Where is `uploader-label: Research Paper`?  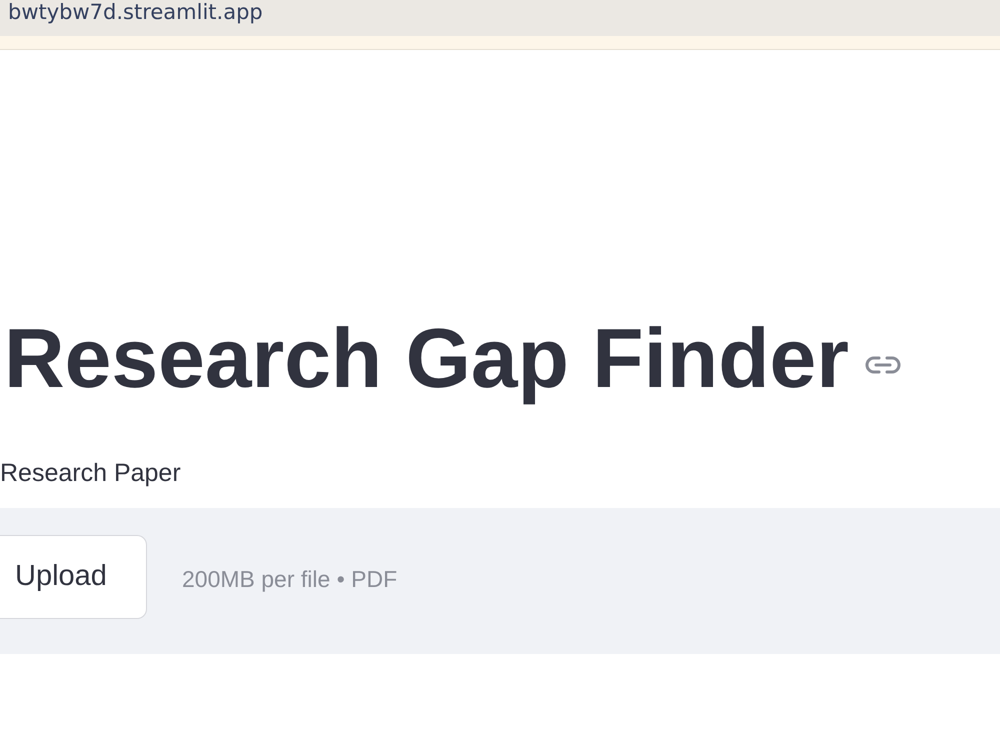
uploader-label: Research Paper is located at coordinates (91, 473).